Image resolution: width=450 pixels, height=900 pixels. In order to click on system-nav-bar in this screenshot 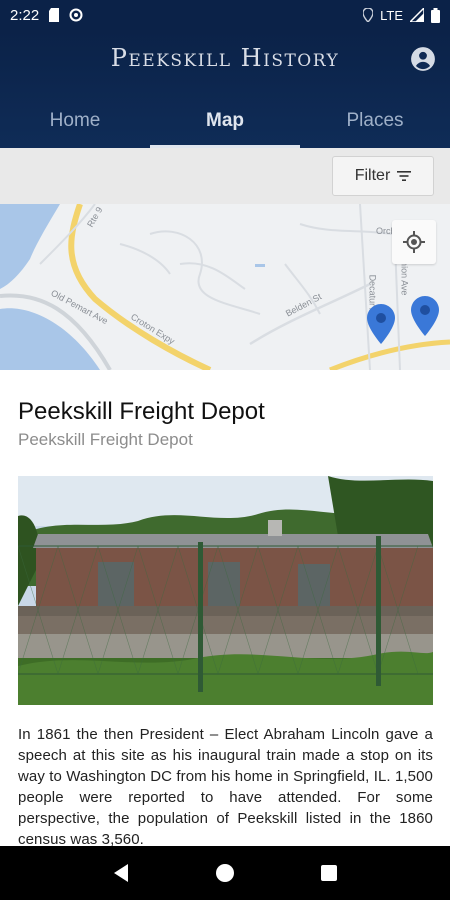, I will do `click(225, 873)`.